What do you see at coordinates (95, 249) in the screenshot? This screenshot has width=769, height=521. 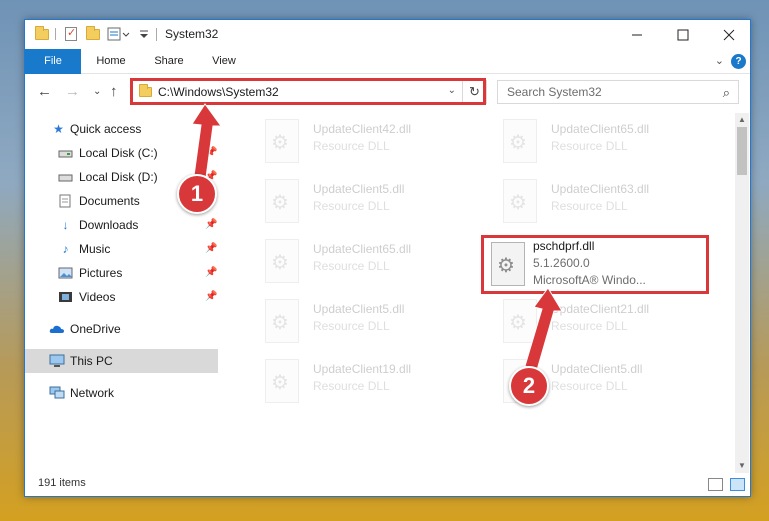 I see `sidebar-item-label: Music` at bounding box center [95, 249].